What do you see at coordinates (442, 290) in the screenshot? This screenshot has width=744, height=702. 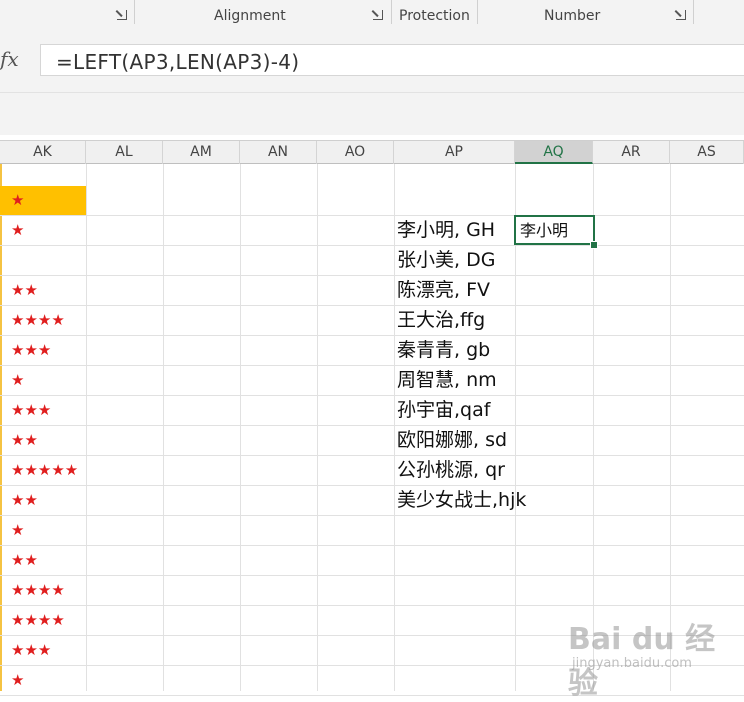 I see `cell-ap-name: 陈漂亮, FV` at bounding box center [442, 290].